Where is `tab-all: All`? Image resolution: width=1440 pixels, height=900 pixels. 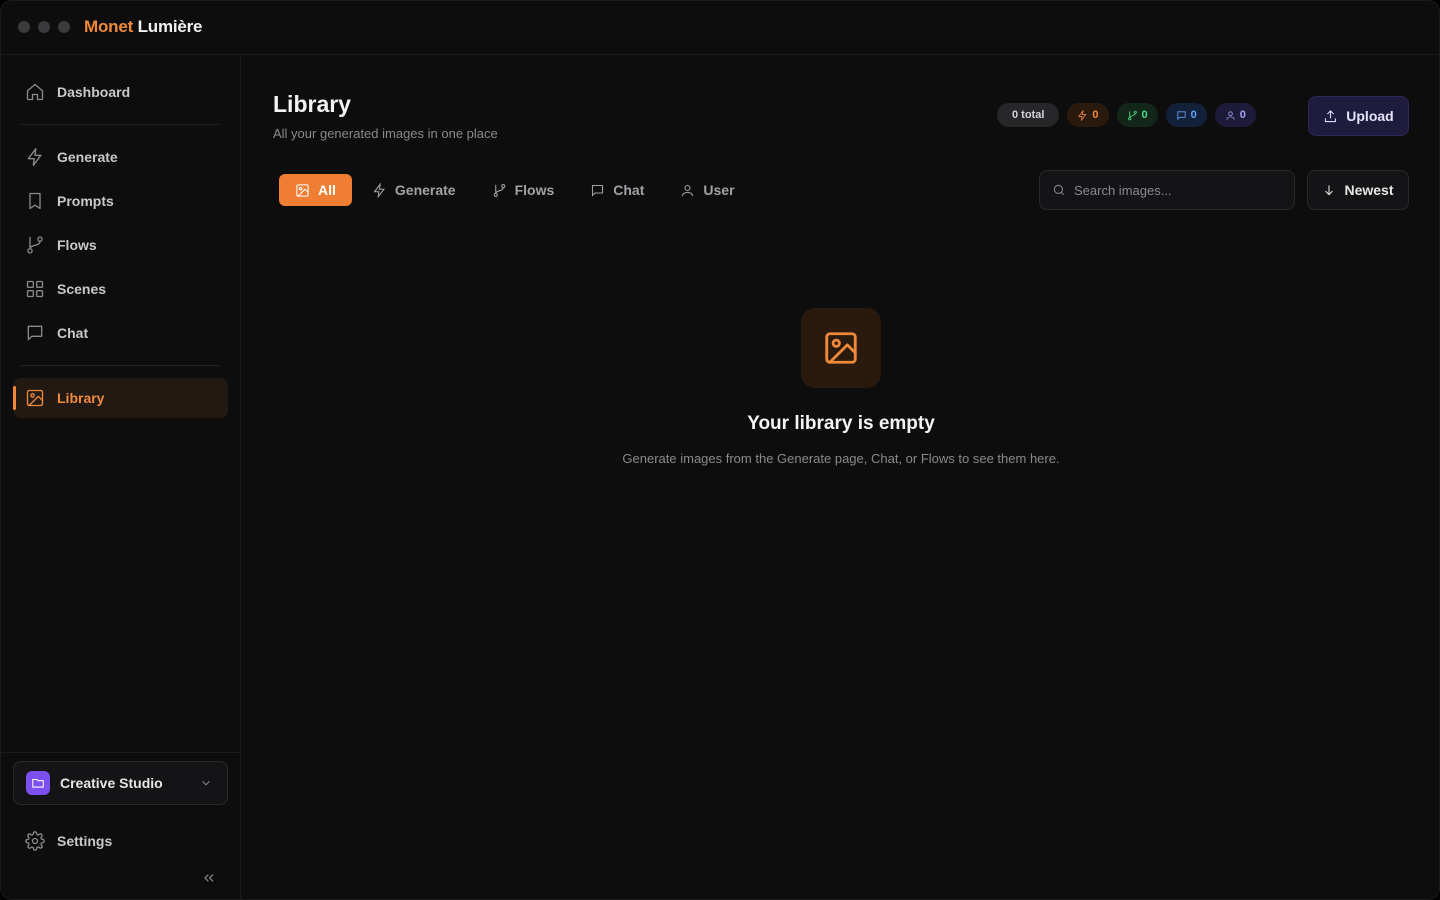
tab-all: All is located at coordinates (315, 190).